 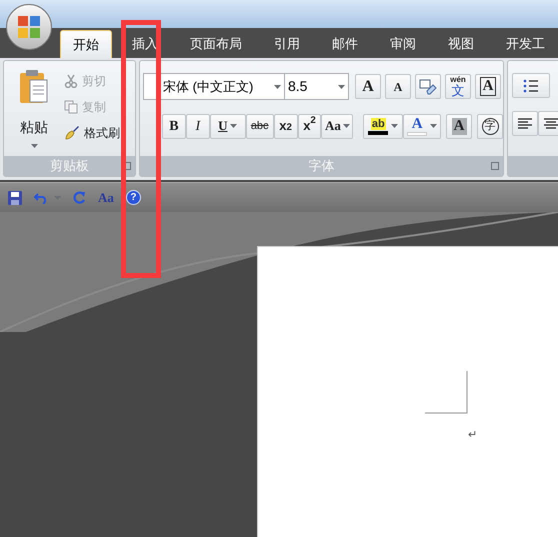 What do you see at coordinates (422, 126) in the screenshot?
I see `font-color-button: A` at bounding box center [422, 126].